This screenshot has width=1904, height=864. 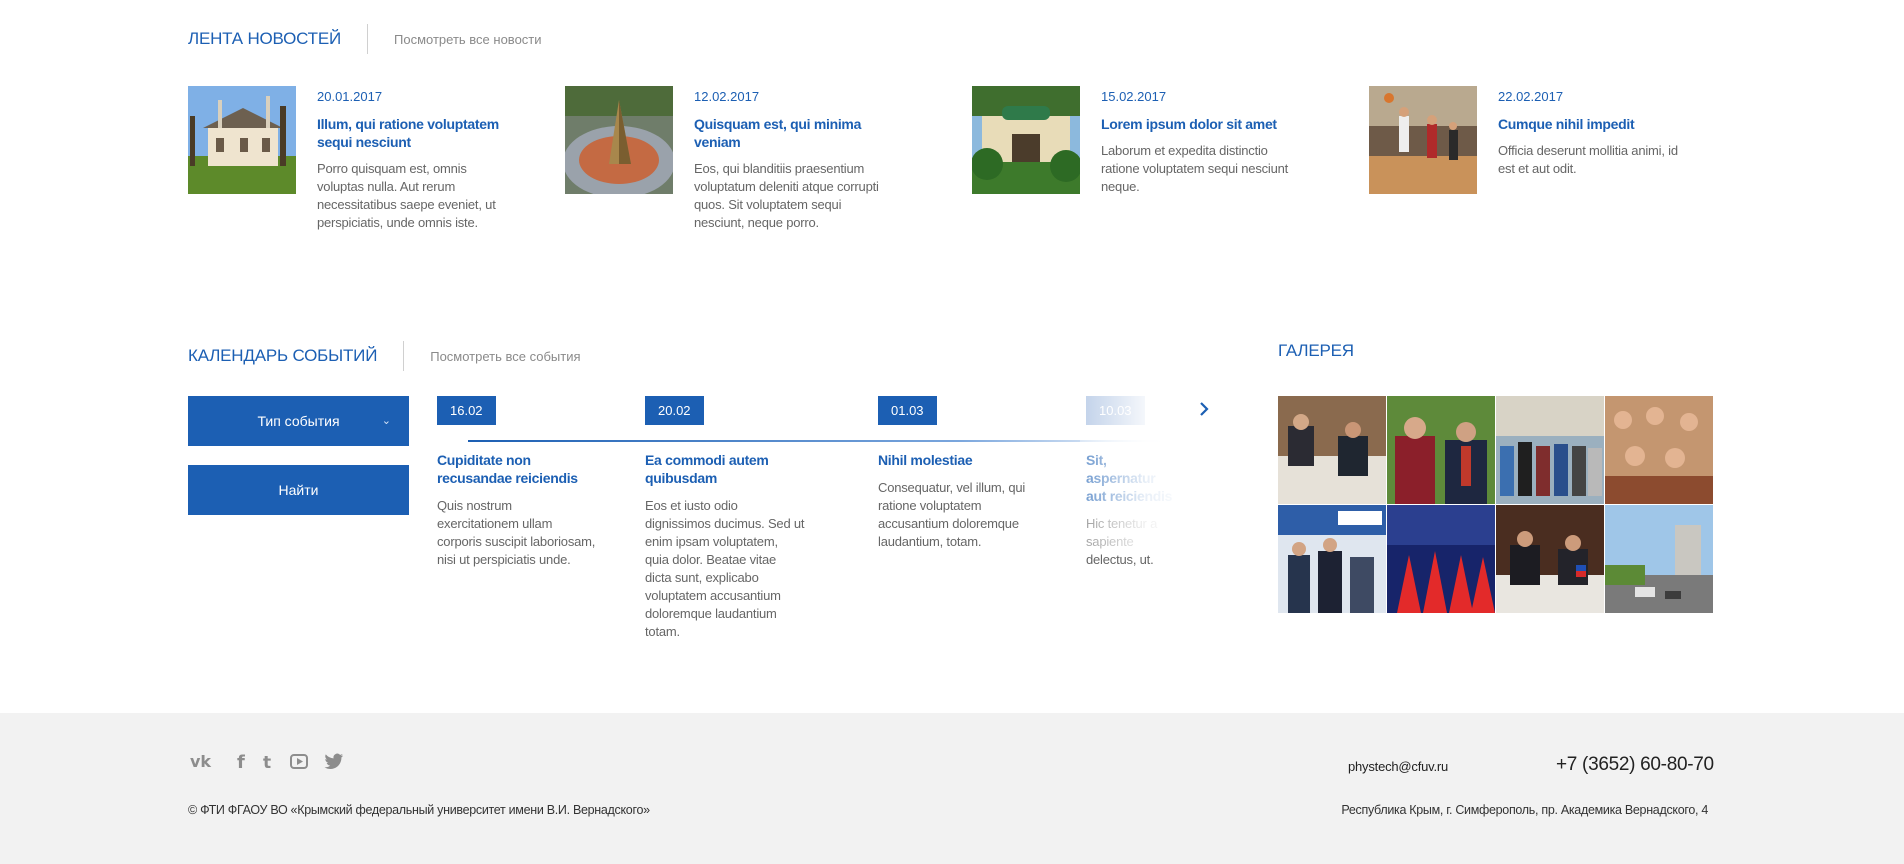 What do you see at coordinates (365, 39) in the screenshot?
I see `news-header: ЛЕНТА НОВОСТЕЙ Посмотреть все новости` at bounding box center [365, 39].